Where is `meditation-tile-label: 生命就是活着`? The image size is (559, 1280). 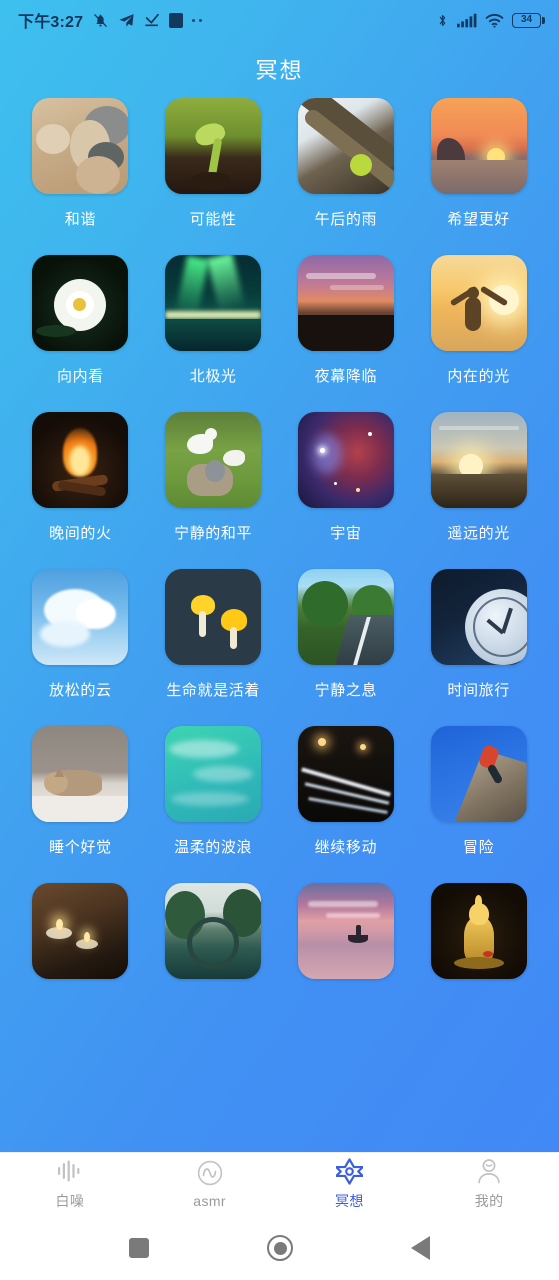
meditation-tile-label: 生命就是活着 is located at coordinates (213, 690).